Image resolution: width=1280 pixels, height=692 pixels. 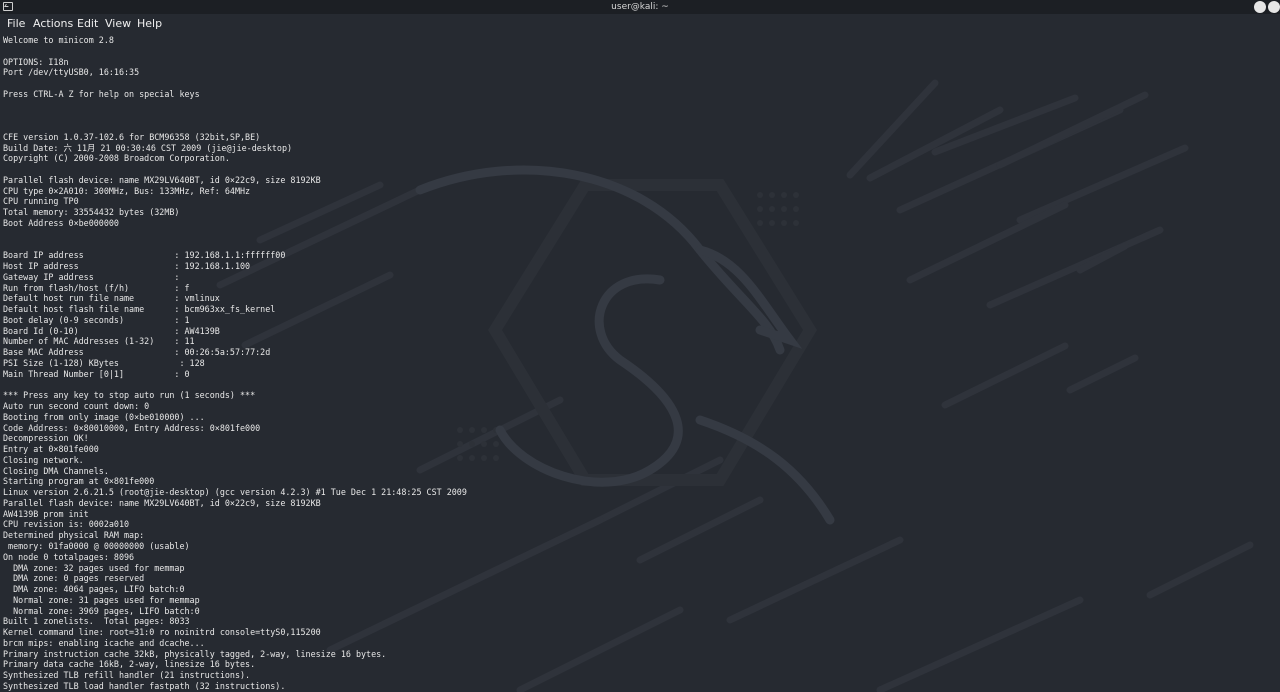 I want to click on terminal-line: Boot delay (0-9 seconds) : 1, so click(x=96, y=319).